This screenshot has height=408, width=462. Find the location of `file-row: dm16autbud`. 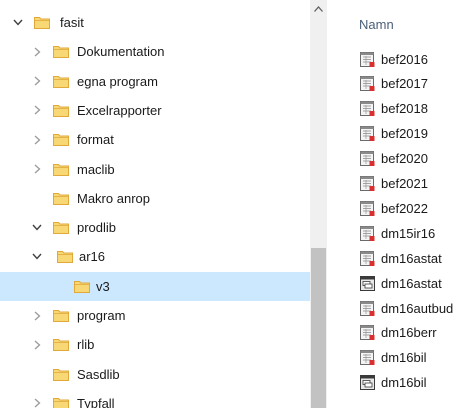

file-row: dm16autbud is located at coordinates (394, 308).